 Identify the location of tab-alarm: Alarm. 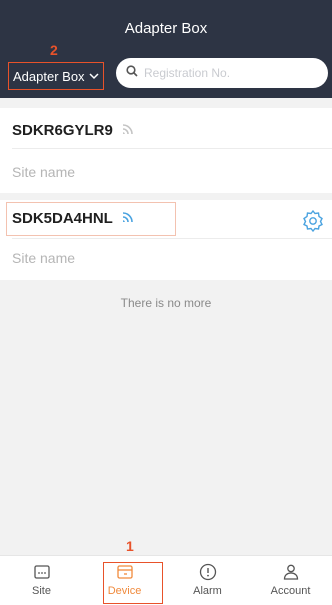
(207, 580).